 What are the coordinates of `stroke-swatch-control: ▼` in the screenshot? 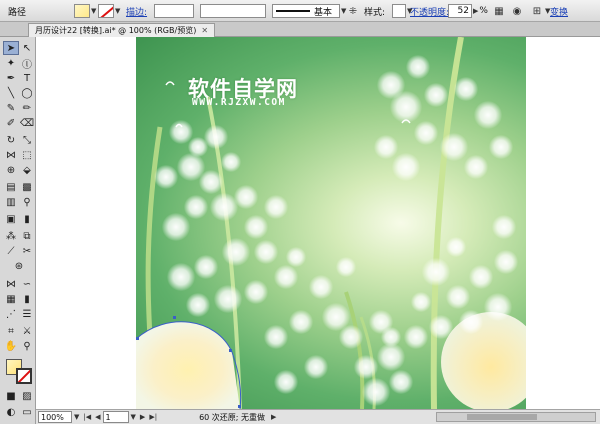 It's located at (109, 11).